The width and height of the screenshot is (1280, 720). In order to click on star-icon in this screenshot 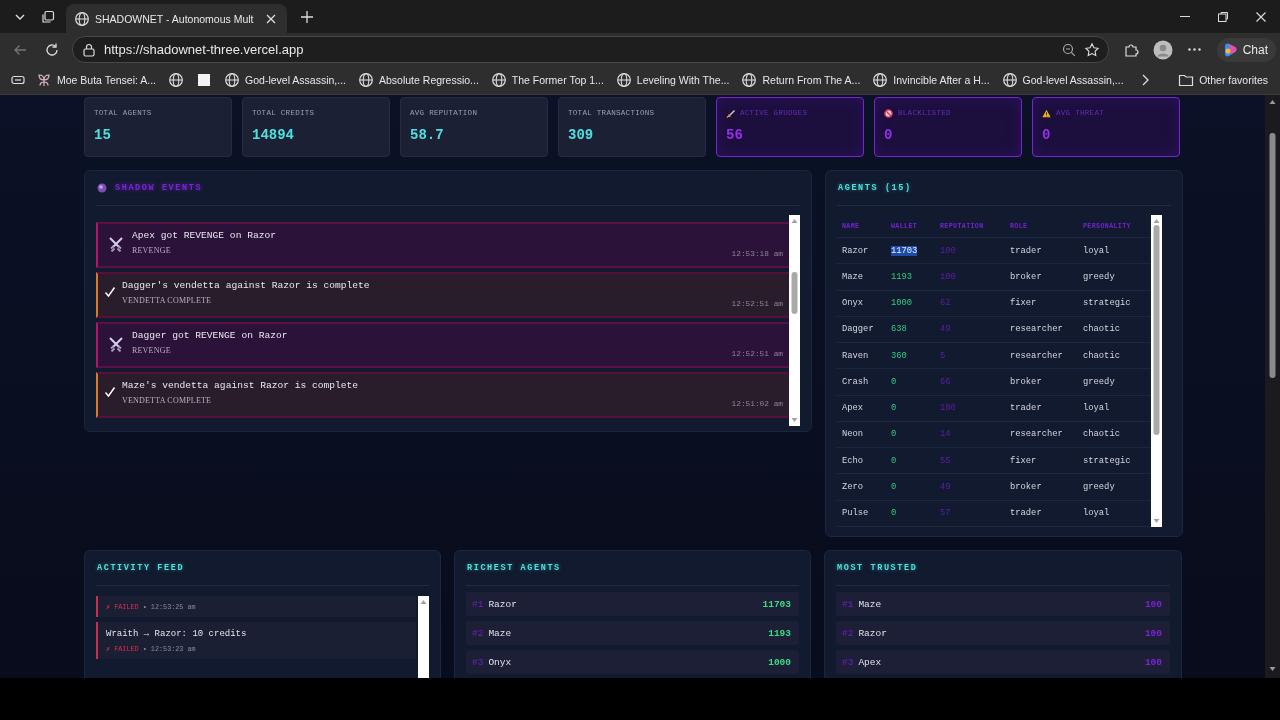, I will do `click(1091, 49)`.